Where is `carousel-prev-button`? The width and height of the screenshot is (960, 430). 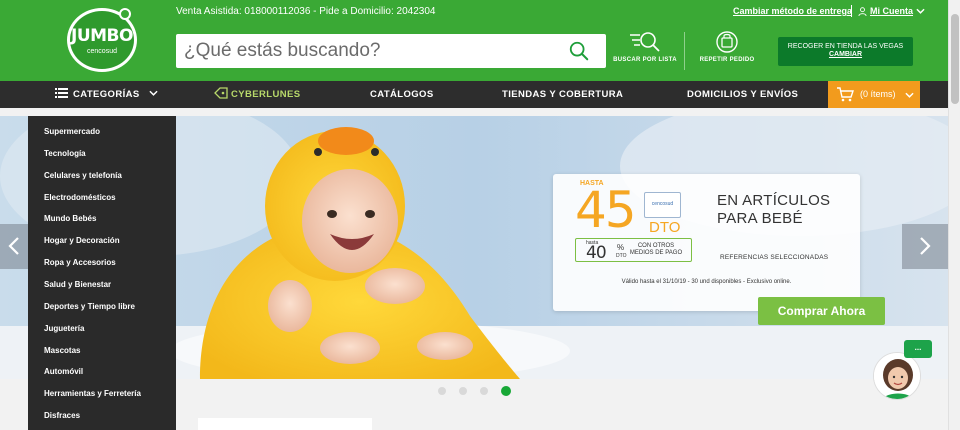 carousel-prev-button is located at coordinates (14, 246).